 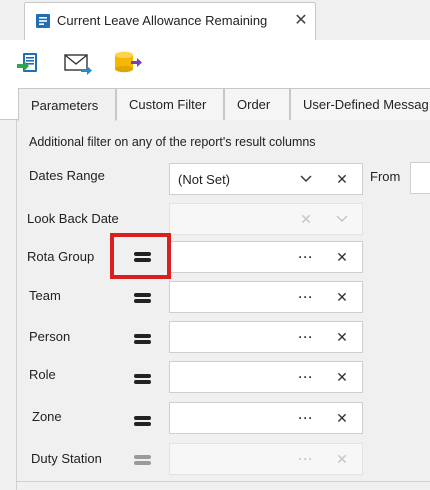 I want to click on duty-station-label: Duty Station, so click(x=66, y=458).